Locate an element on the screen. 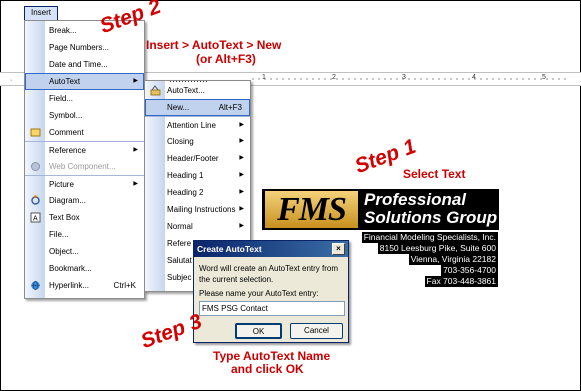  menu-item-reference: Reference ▶ is located at coordinates (84, 149).